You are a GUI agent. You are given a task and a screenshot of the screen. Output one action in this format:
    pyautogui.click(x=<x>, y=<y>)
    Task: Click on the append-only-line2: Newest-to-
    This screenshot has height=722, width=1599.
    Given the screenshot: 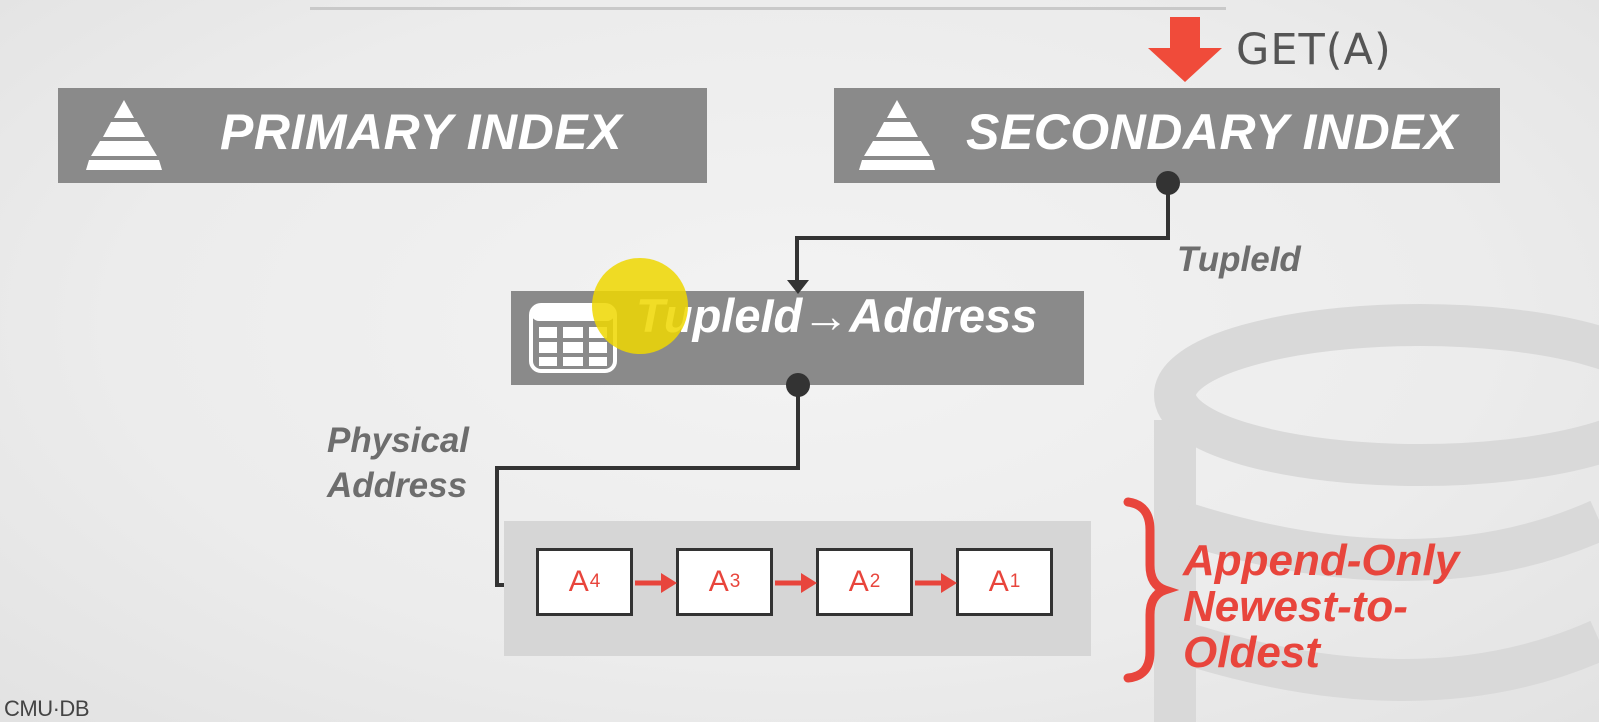 What is the action you would take?
    pyautogui.click(x=1295, y=606)
    